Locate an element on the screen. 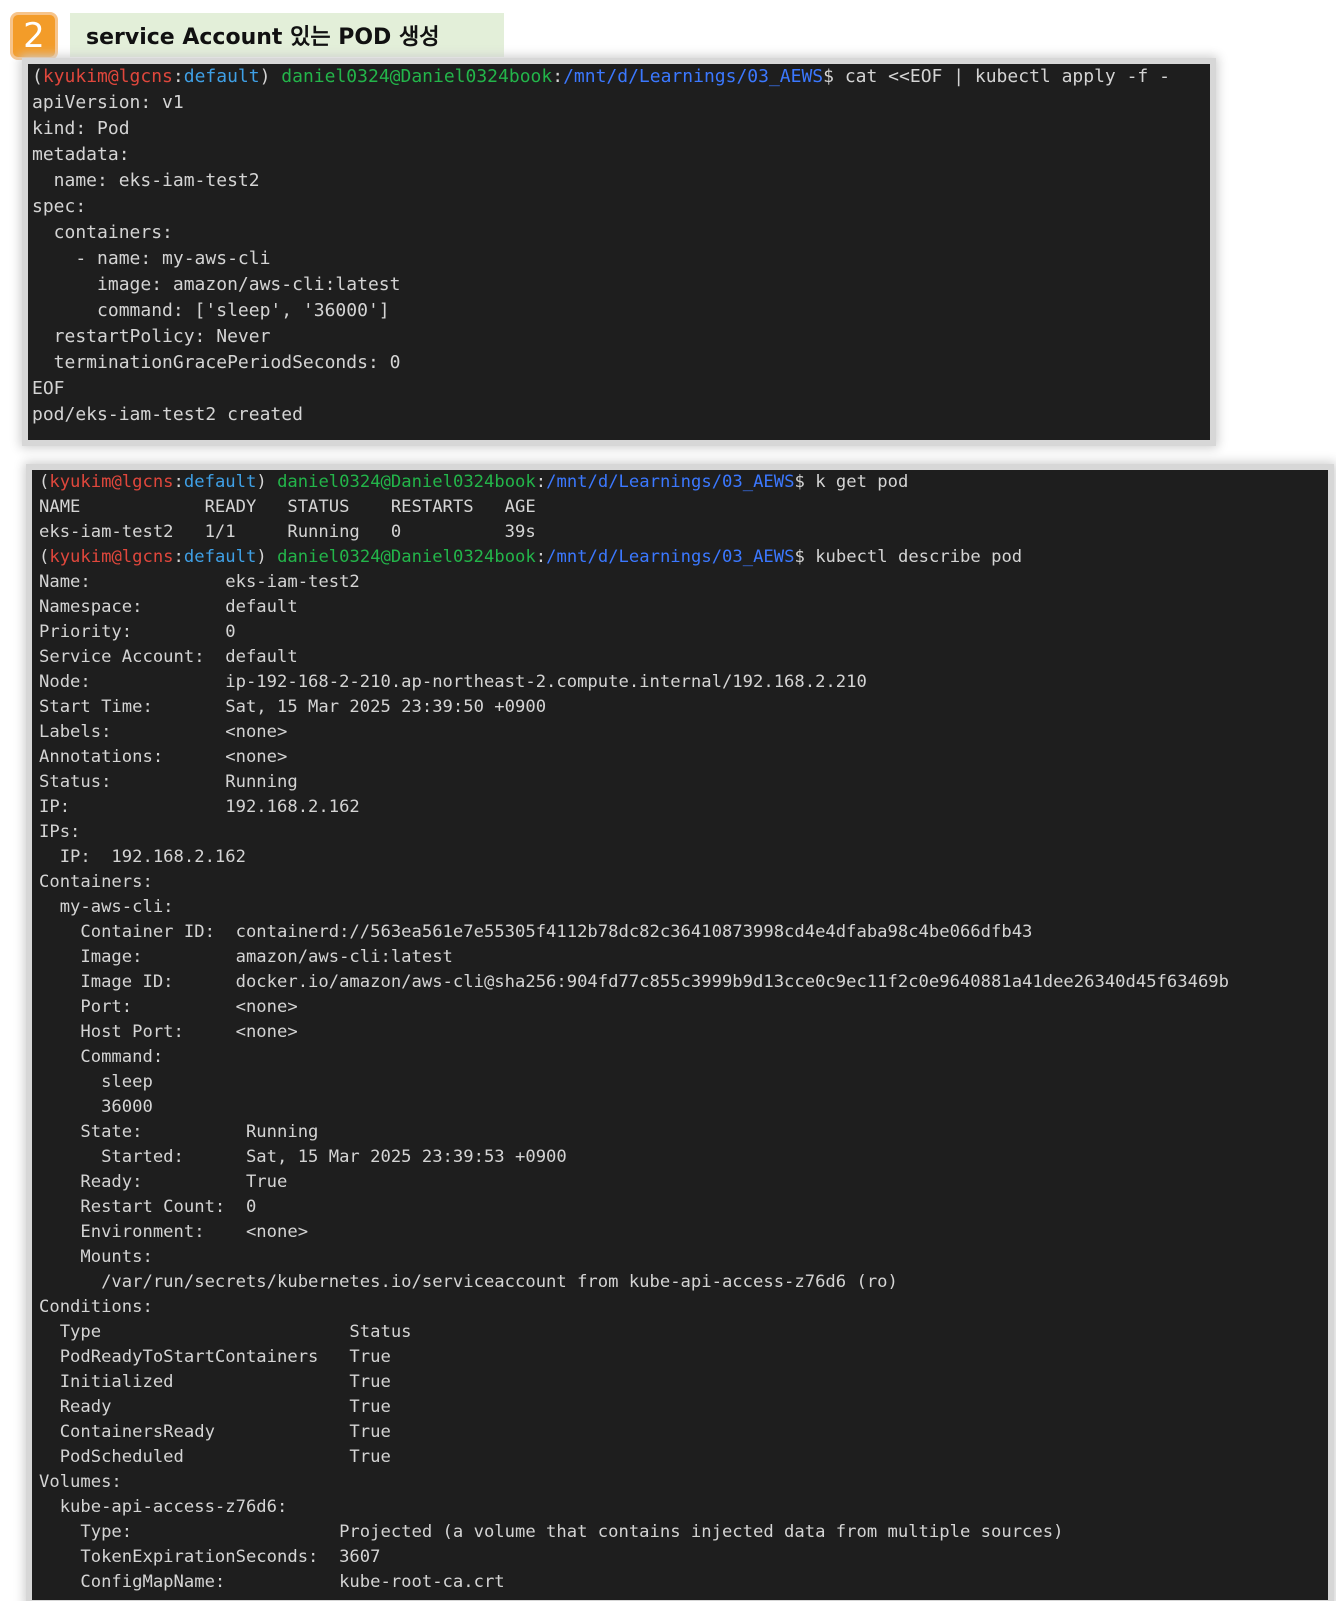 This screenshot has height=1601, width=1336. output-line: Namespace: default is located at coordinates (168, 607).